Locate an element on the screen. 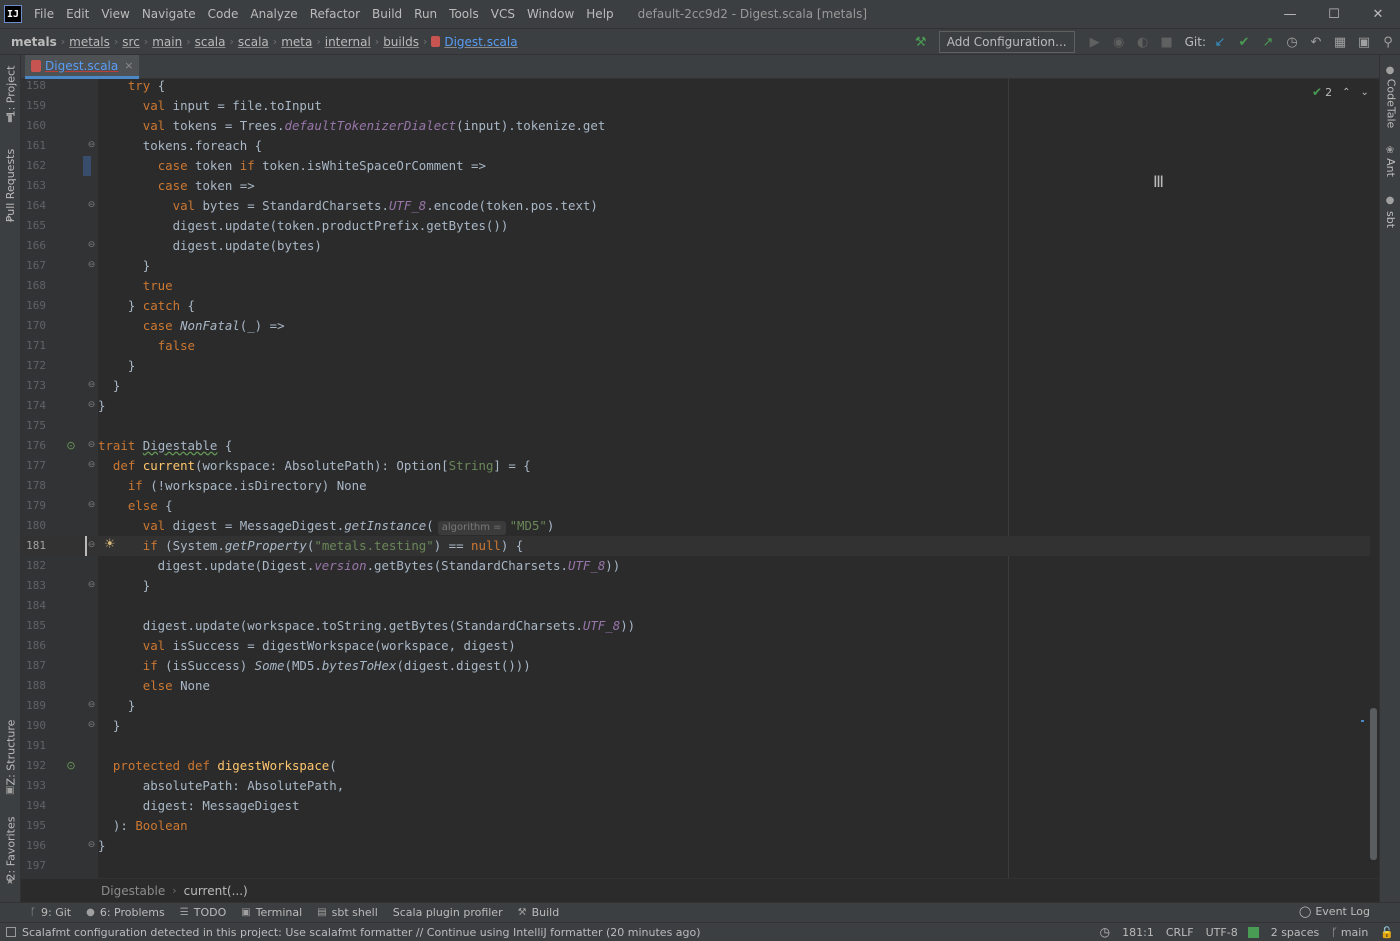  tool-window-terminal: ▣ Terminal is located at coordinates (271, 912).